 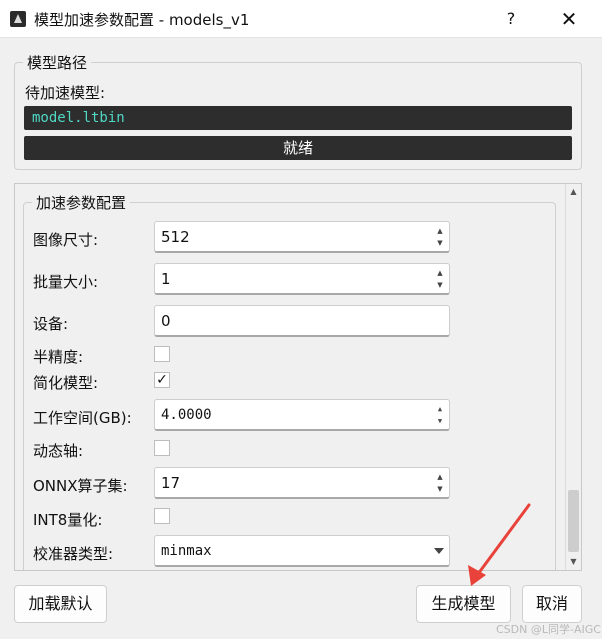 What do you see at coordinates (80, 486) in the screenshot?
I see `opset-label: ONNX算子集:` at bounding box center [80, 486].